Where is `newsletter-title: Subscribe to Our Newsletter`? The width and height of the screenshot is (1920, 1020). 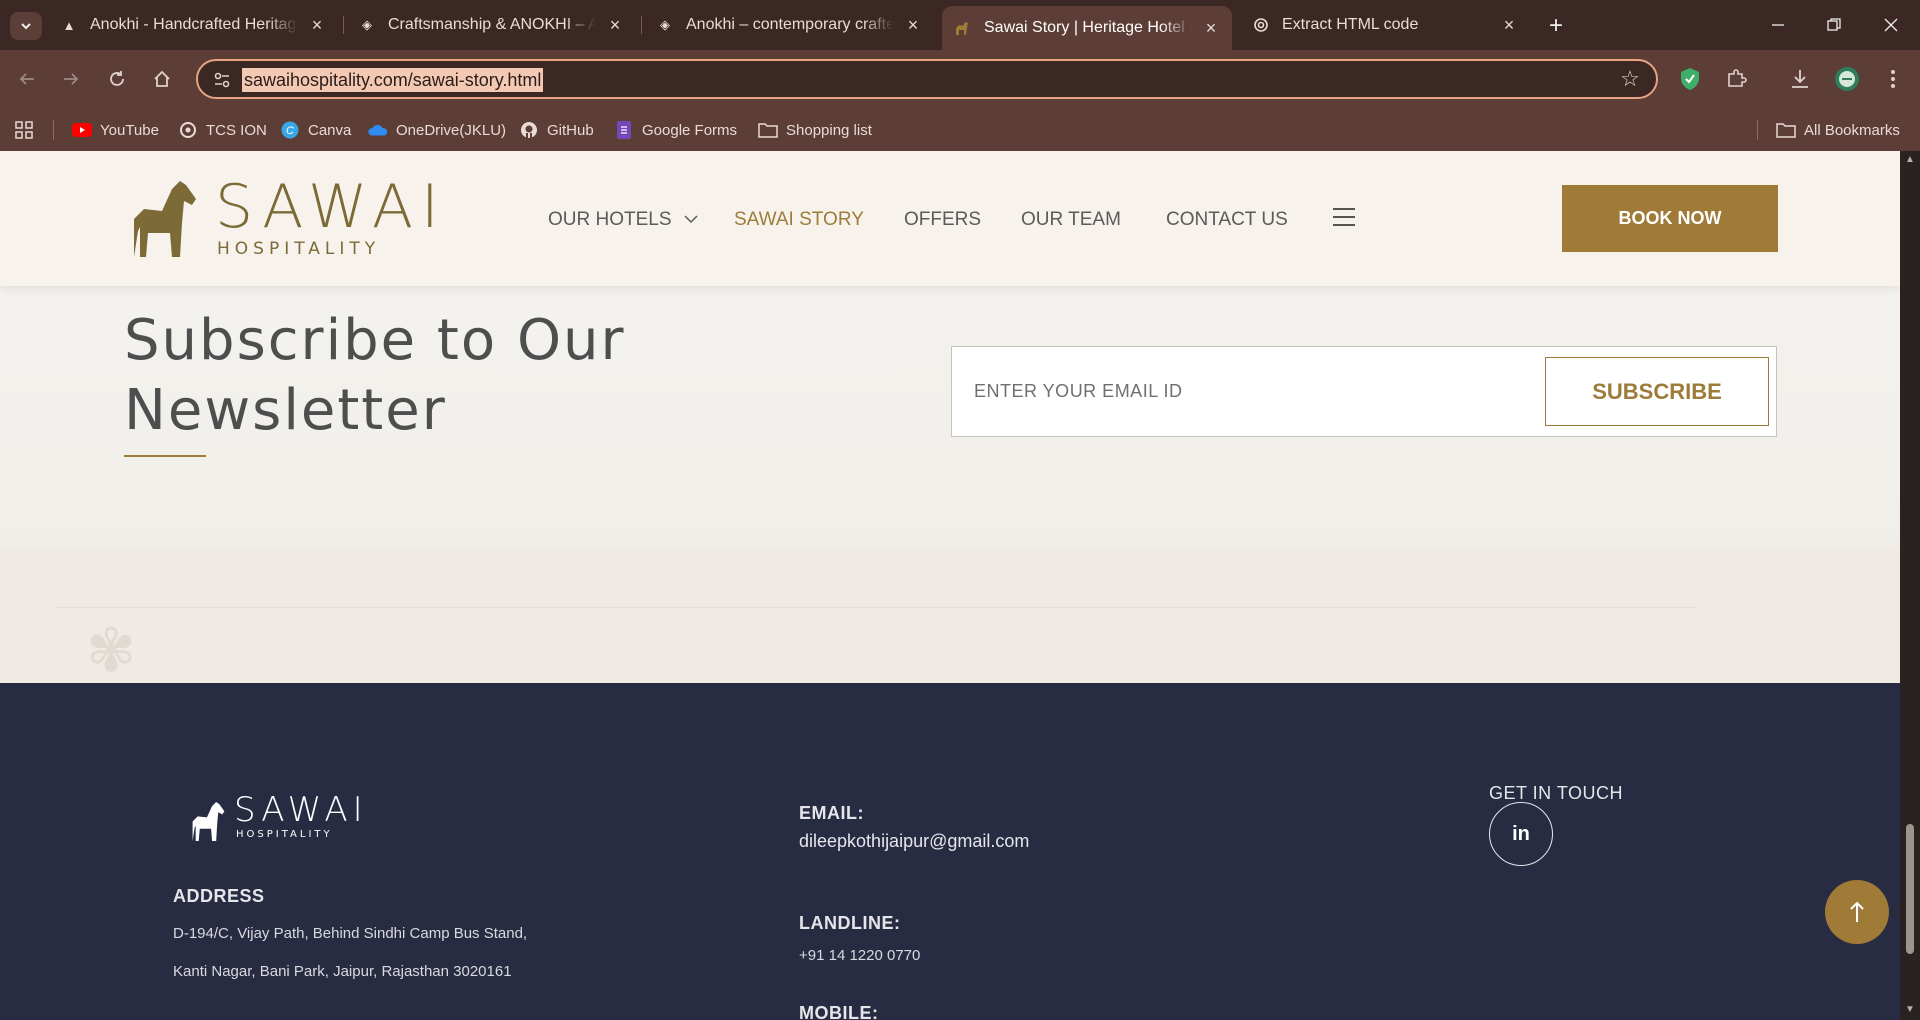 newsletter-title: Subscribe to Our Newsletter is located at coordinates (424, 376).